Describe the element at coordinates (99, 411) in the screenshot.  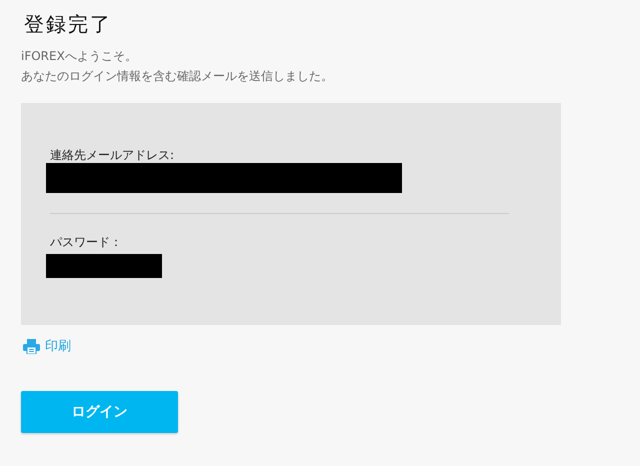
I see `login-button: ログイン` at that location.